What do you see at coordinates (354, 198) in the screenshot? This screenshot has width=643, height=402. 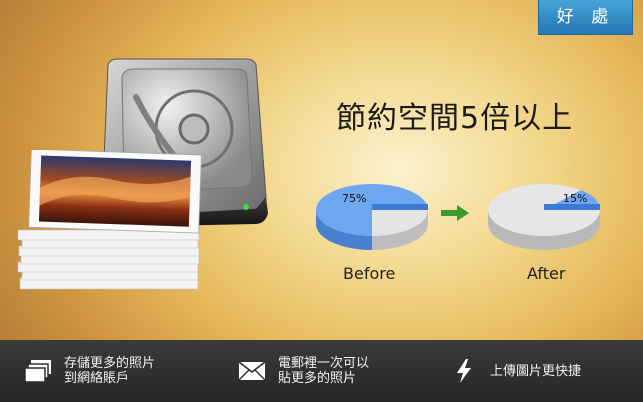 I see `pie-before-percent: 75%` at bounding box center [354, 198].